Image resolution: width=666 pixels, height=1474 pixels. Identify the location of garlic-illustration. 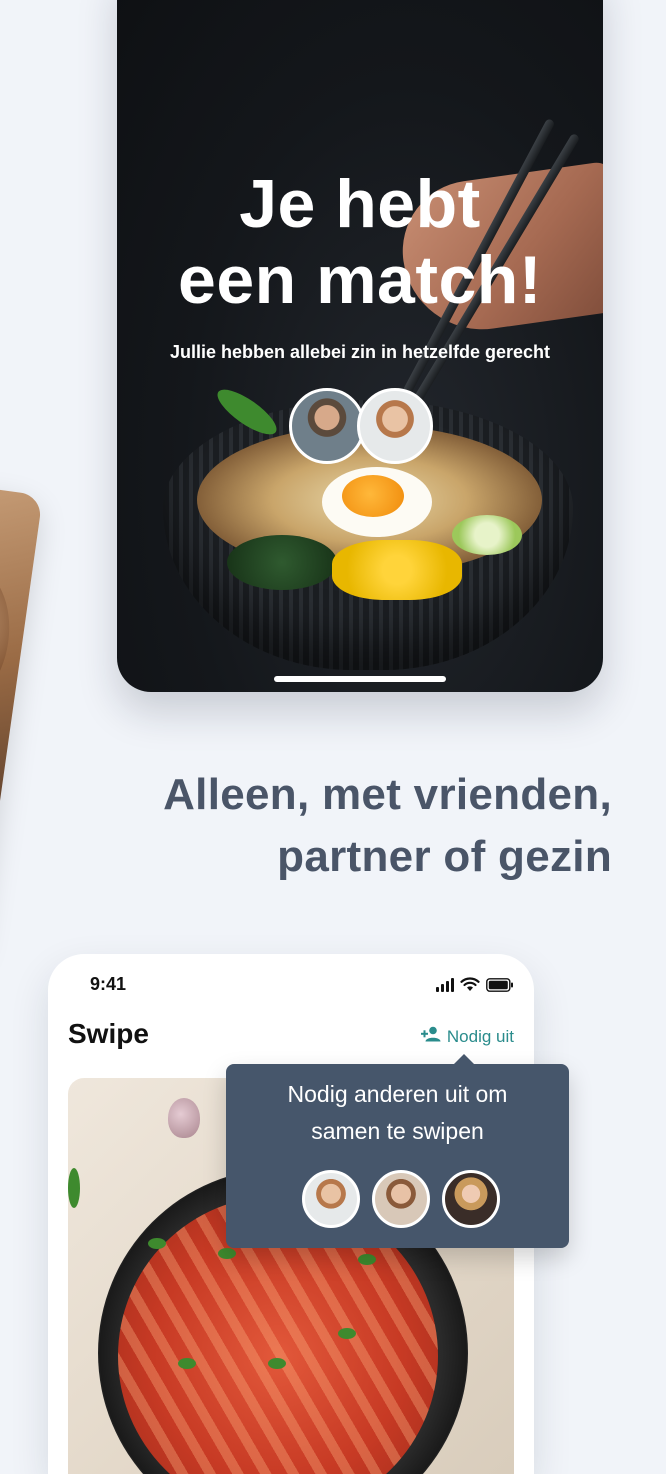
(184, 1118).